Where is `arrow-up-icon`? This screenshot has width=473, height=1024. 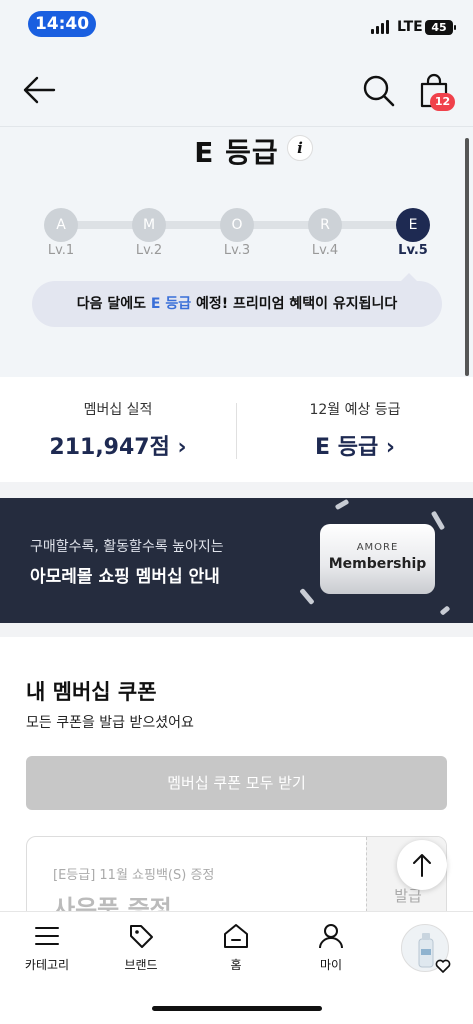
arrow-up-icon is located at coordinates (422, 865).